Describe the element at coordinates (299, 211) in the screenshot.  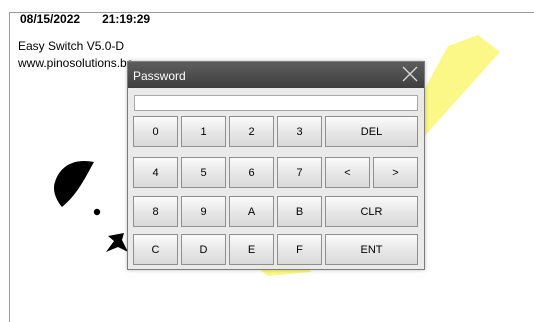
I see `key-b: B` at that location.